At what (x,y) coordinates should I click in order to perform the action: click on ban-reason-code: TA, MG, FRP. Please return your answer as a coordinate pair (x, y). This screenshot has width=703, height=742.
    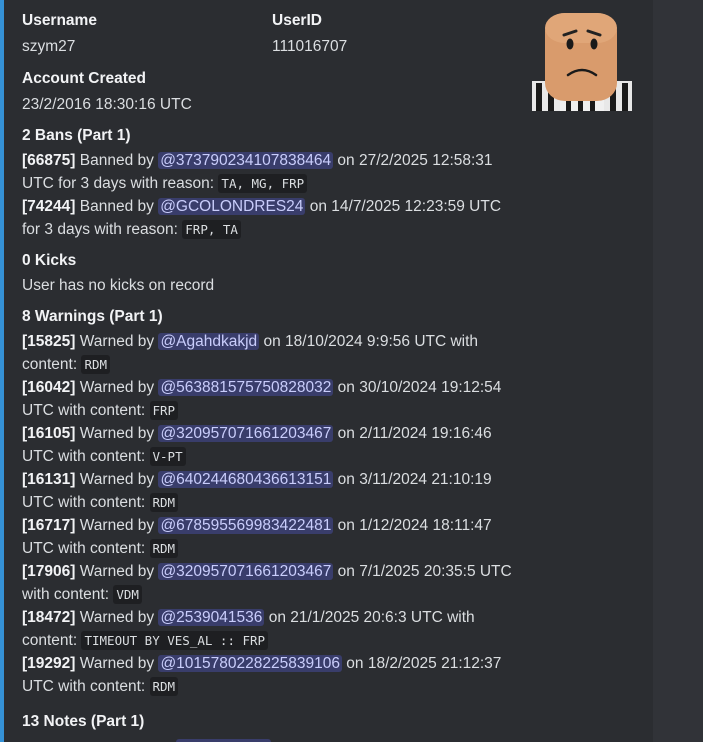
    Looking at the image, I should click on (263, 183).